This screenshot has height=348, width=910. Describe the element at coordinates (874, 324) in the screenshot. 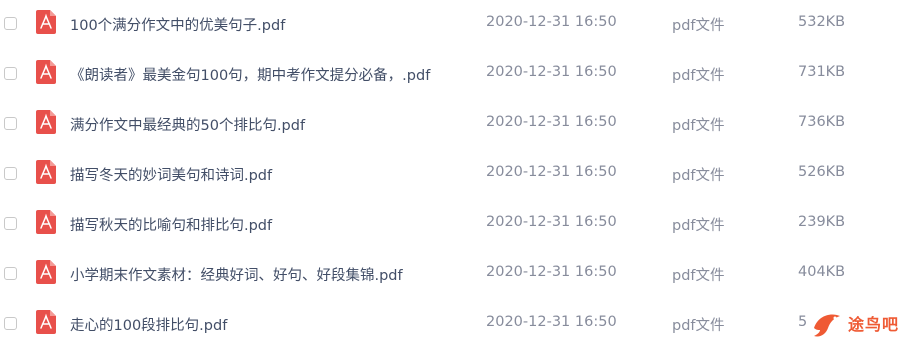

I see `watermark-text: 途鸟吧` at that location.